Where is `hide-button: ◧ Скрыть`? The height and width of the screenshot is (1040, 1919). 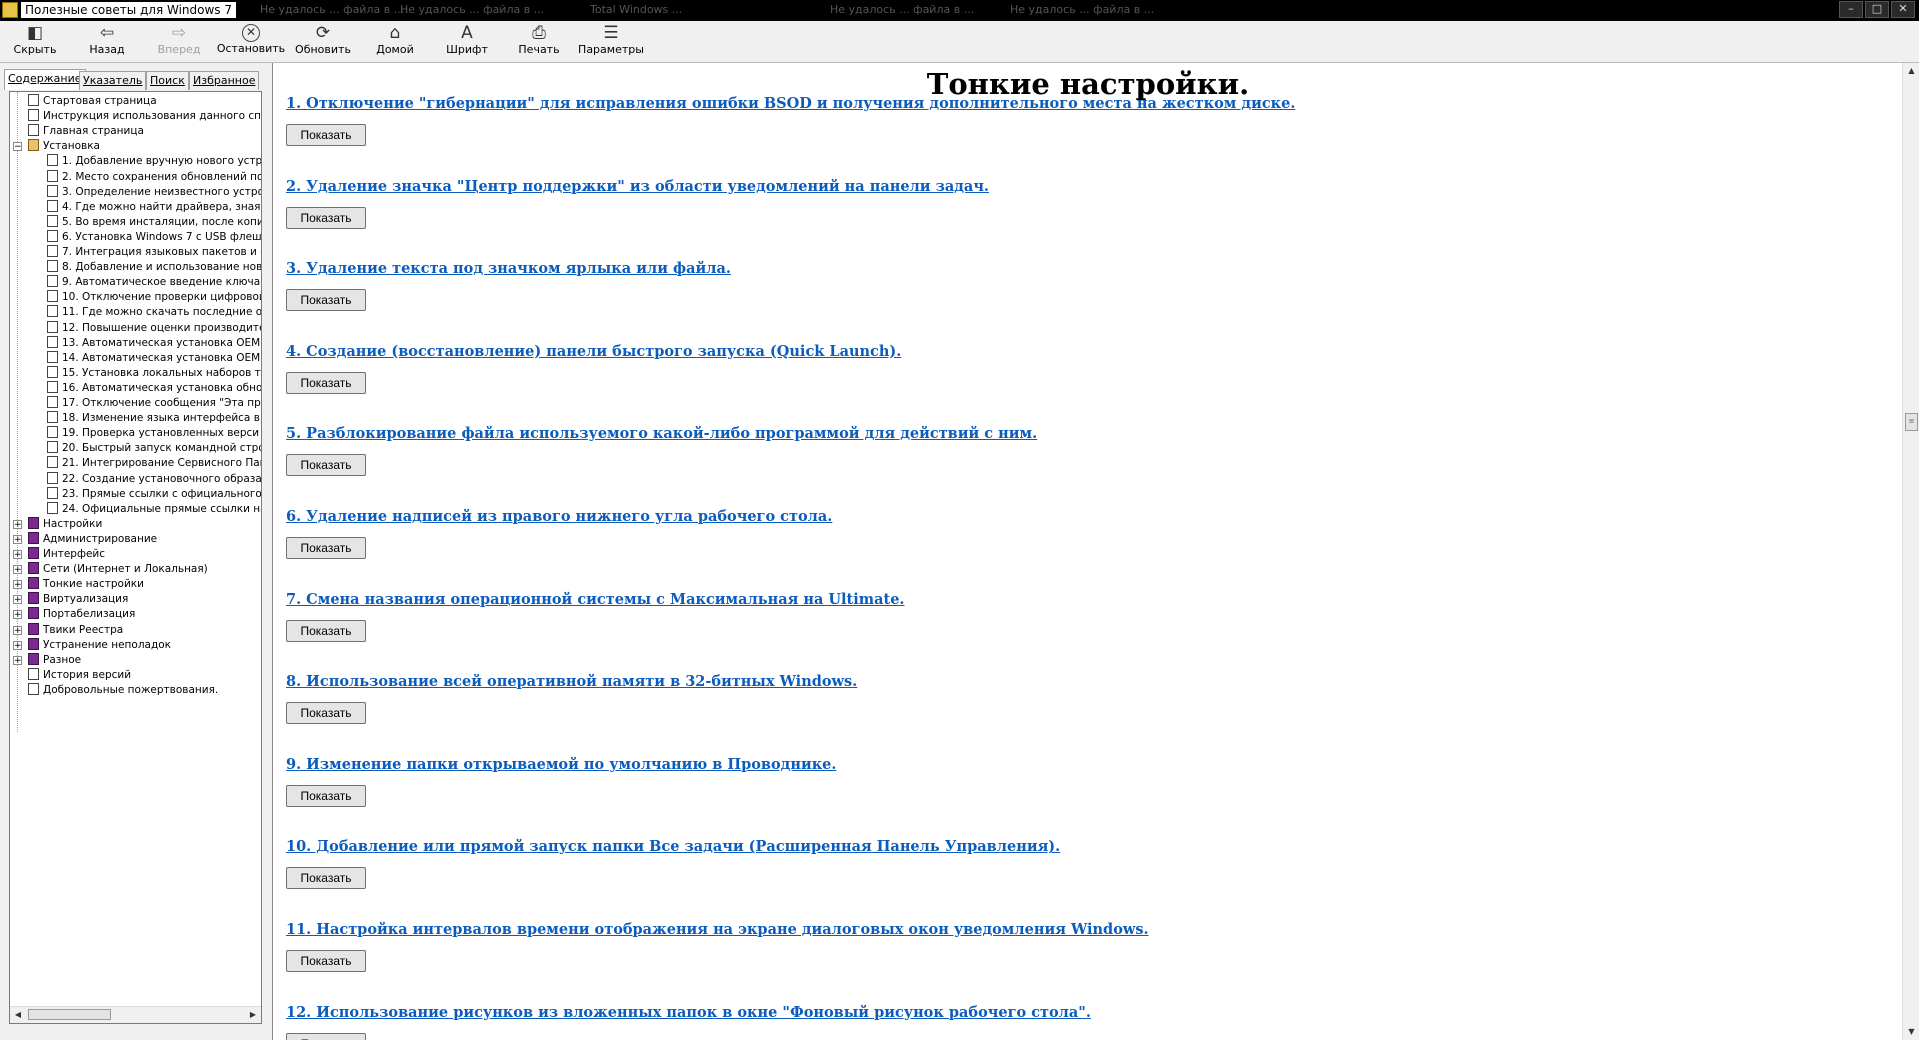 hide-button: ◧ Скрыть is located at coordinates (35, 42).